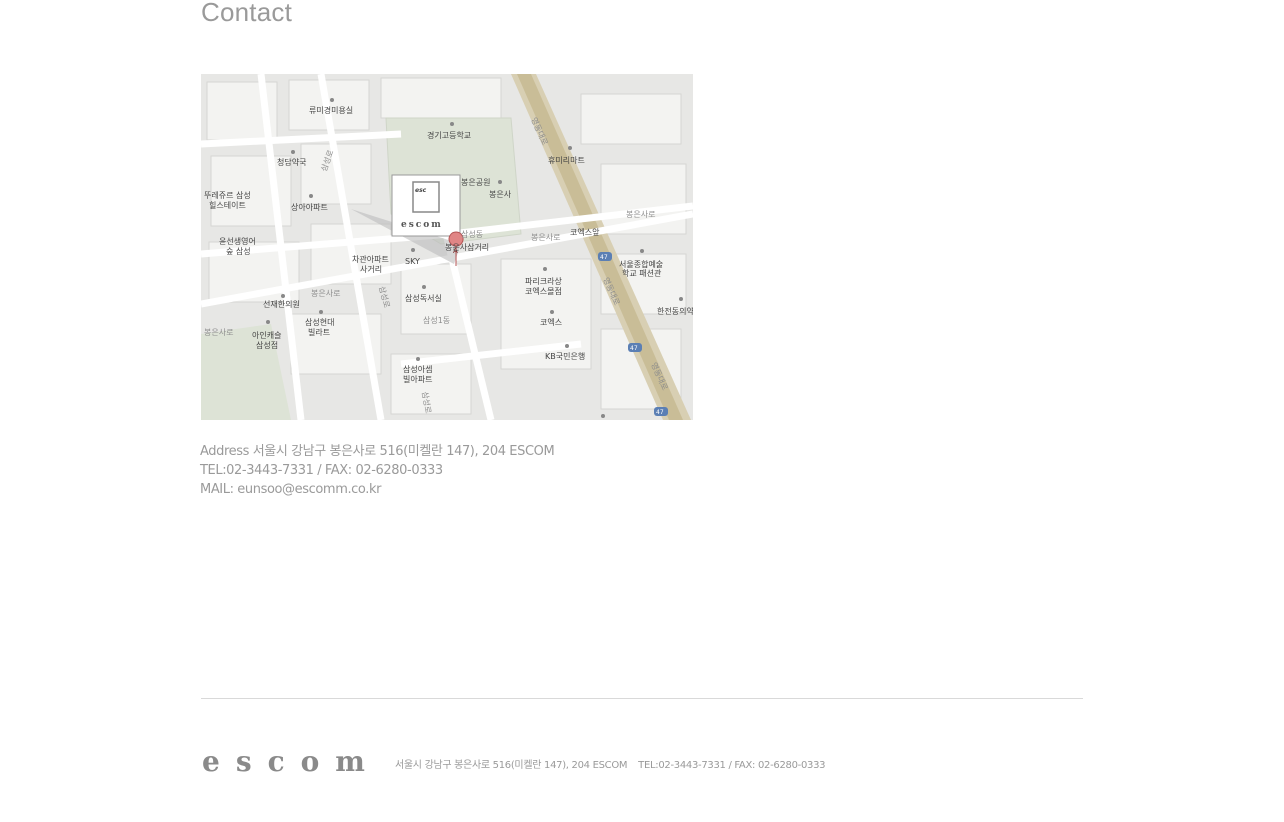 The width and height of the screenshot is (1284, 822). What do you see at coordinates (417, 369) in the screenshot?
I see `map-poi-label: 삼성아셈` at bounding box center [417, 369].